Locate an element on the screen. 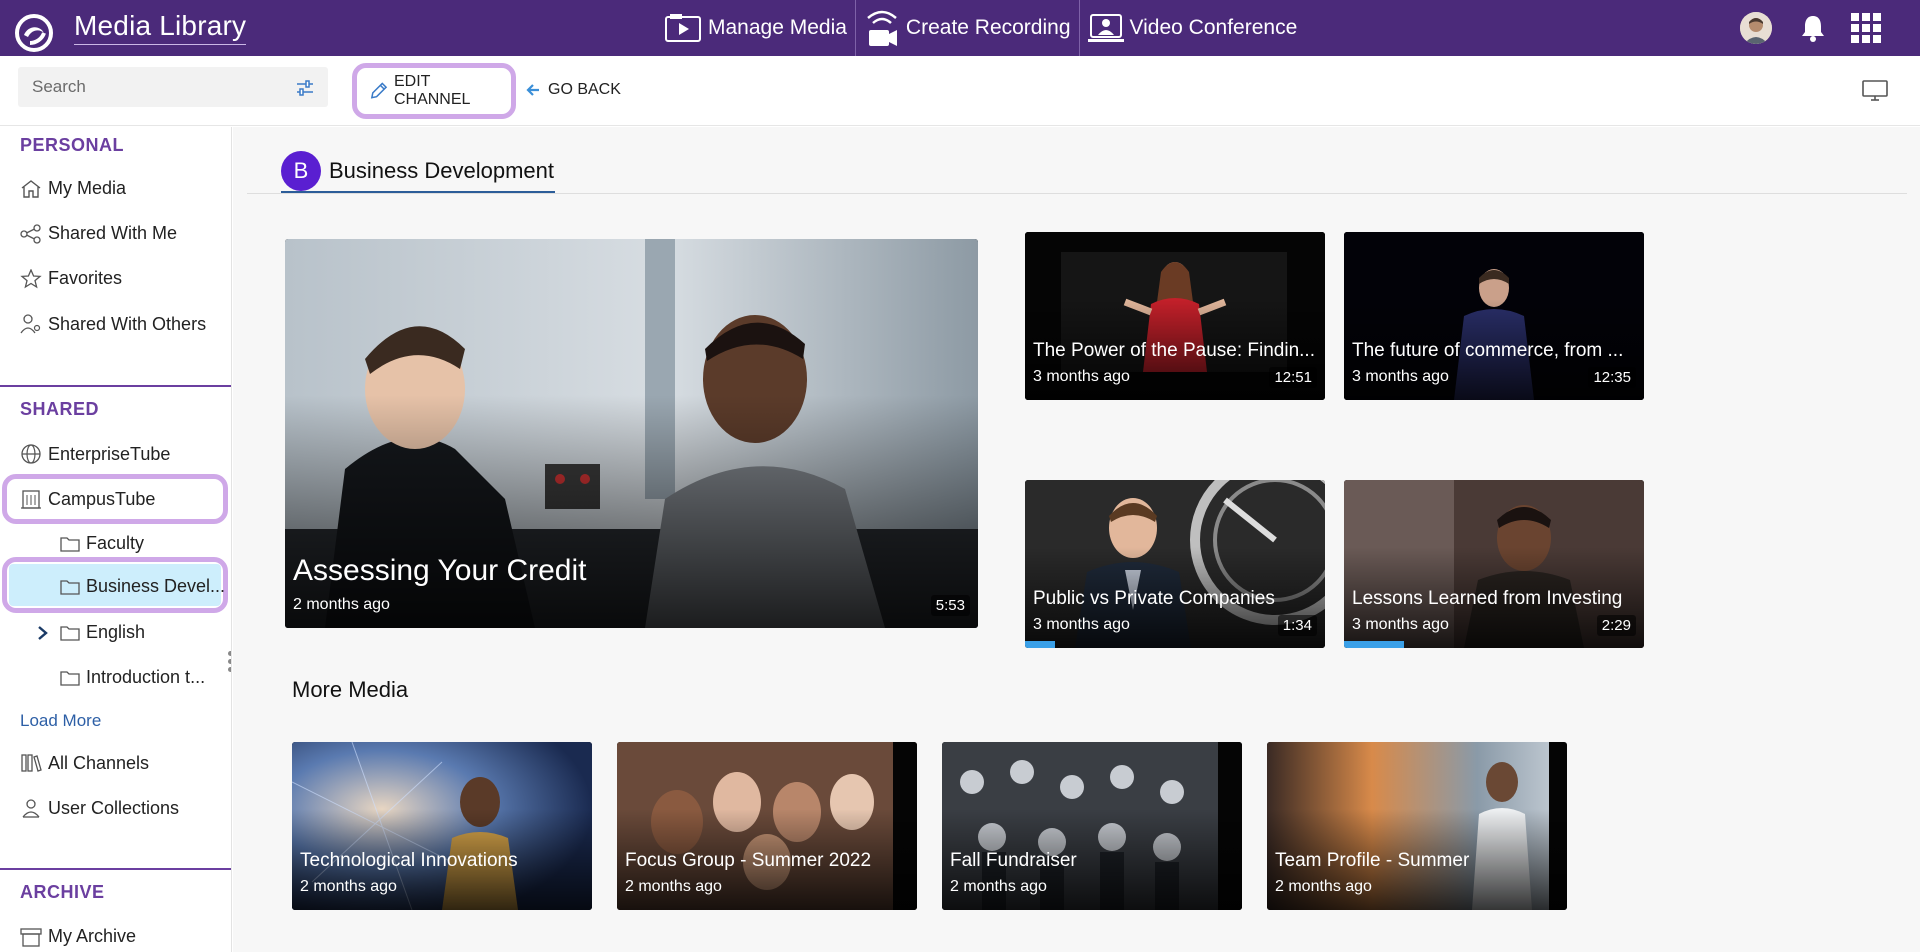 The image size is (1920, 952). shared-users-icon is located at coordinates (30, 324).